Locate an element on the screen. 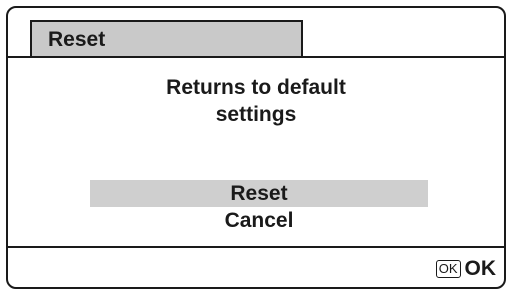 Image resolution: width=515 pixels, height=298 pixels. message-line-2: settings is located at coordinates (256, 114).